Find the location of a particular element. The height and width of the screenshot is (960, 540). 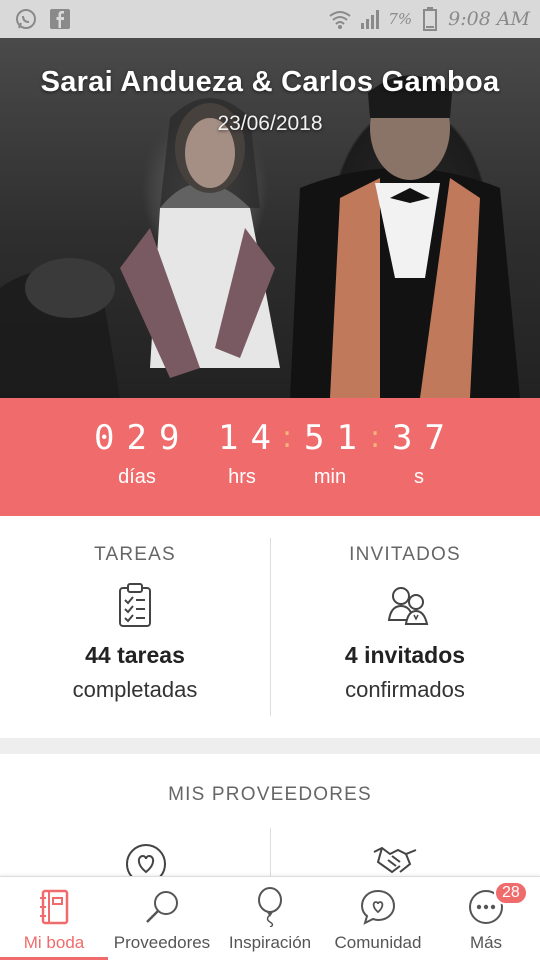

heart-circle-icon is located at coordinates (146, 859).